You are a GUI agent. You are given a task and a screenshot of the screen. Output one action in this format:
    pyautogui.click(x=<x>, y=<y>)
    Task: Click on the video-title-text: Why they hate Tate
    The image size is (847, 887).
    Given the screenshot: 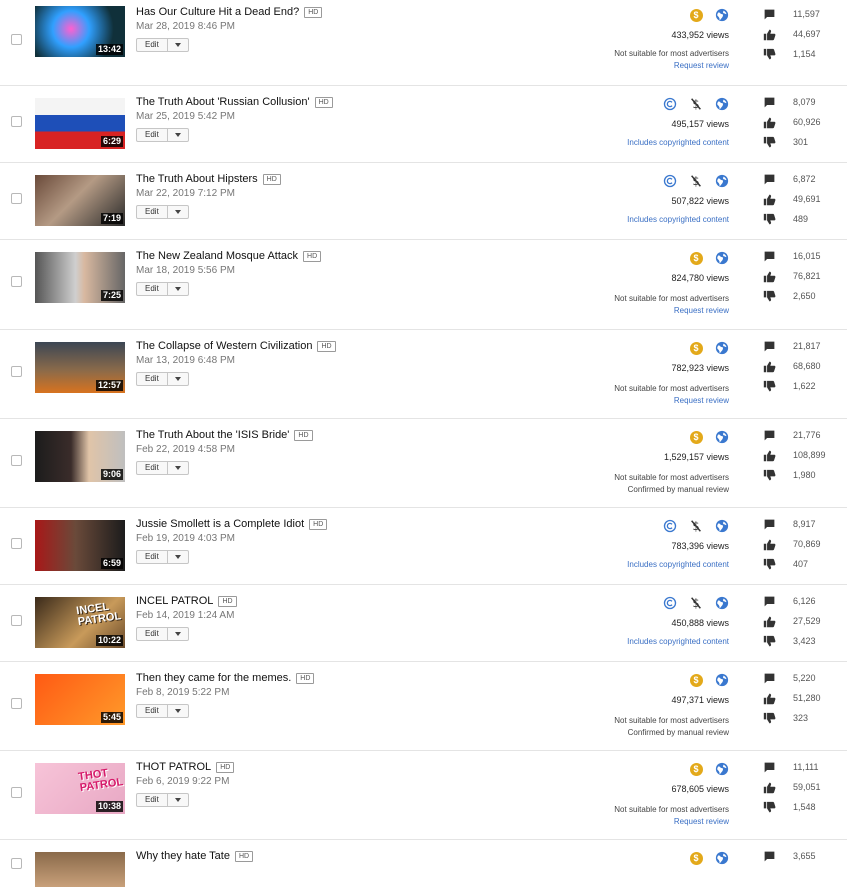 What is the action you would take?
    pyautogui.click(x=183, y=856)
    